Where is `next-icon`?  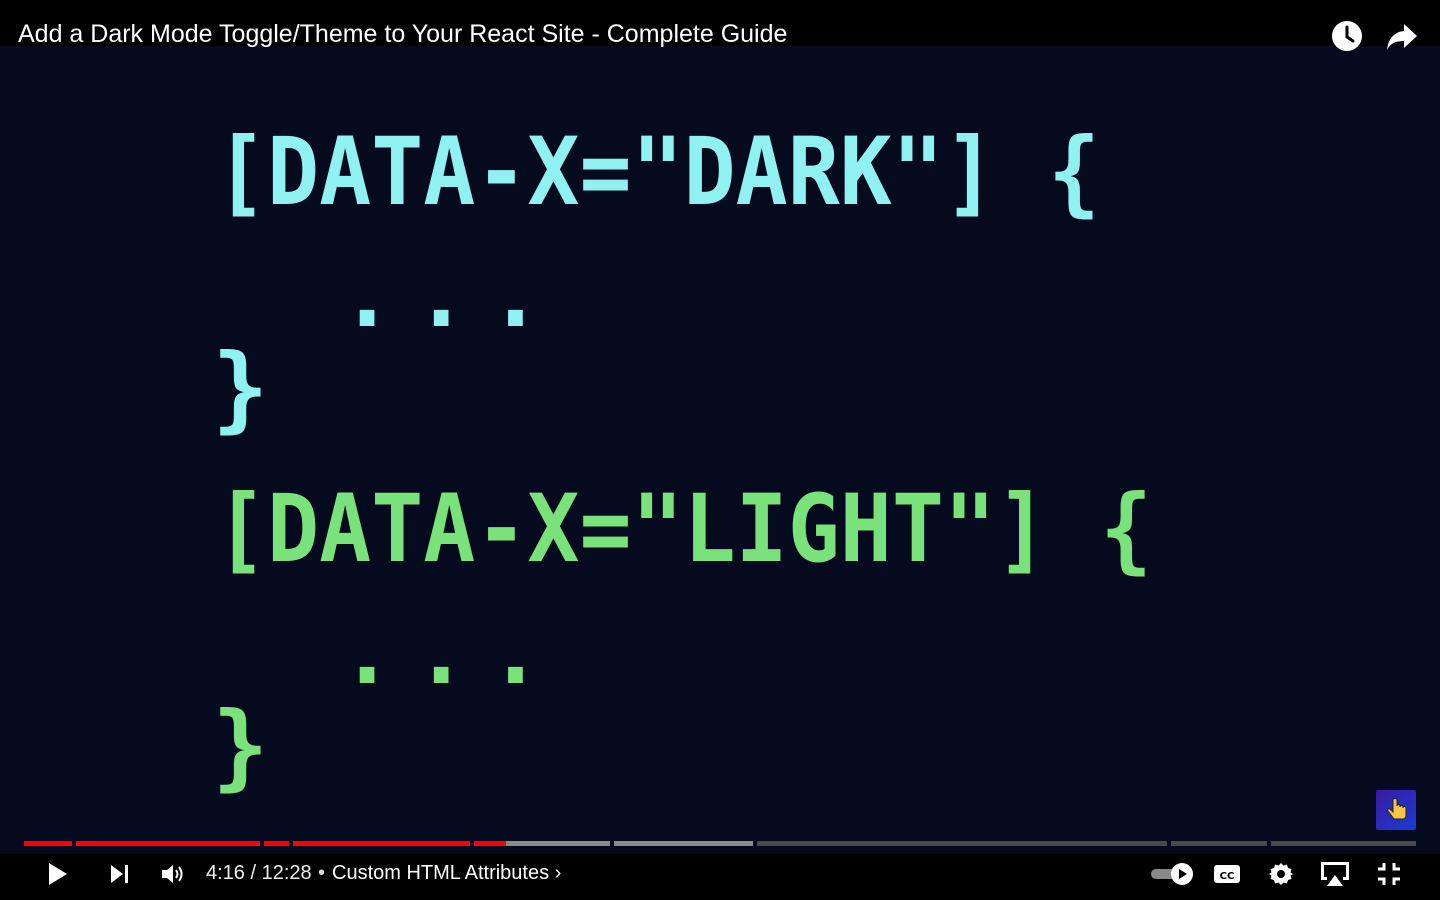 next-icon is located at coordinates (120, 874).